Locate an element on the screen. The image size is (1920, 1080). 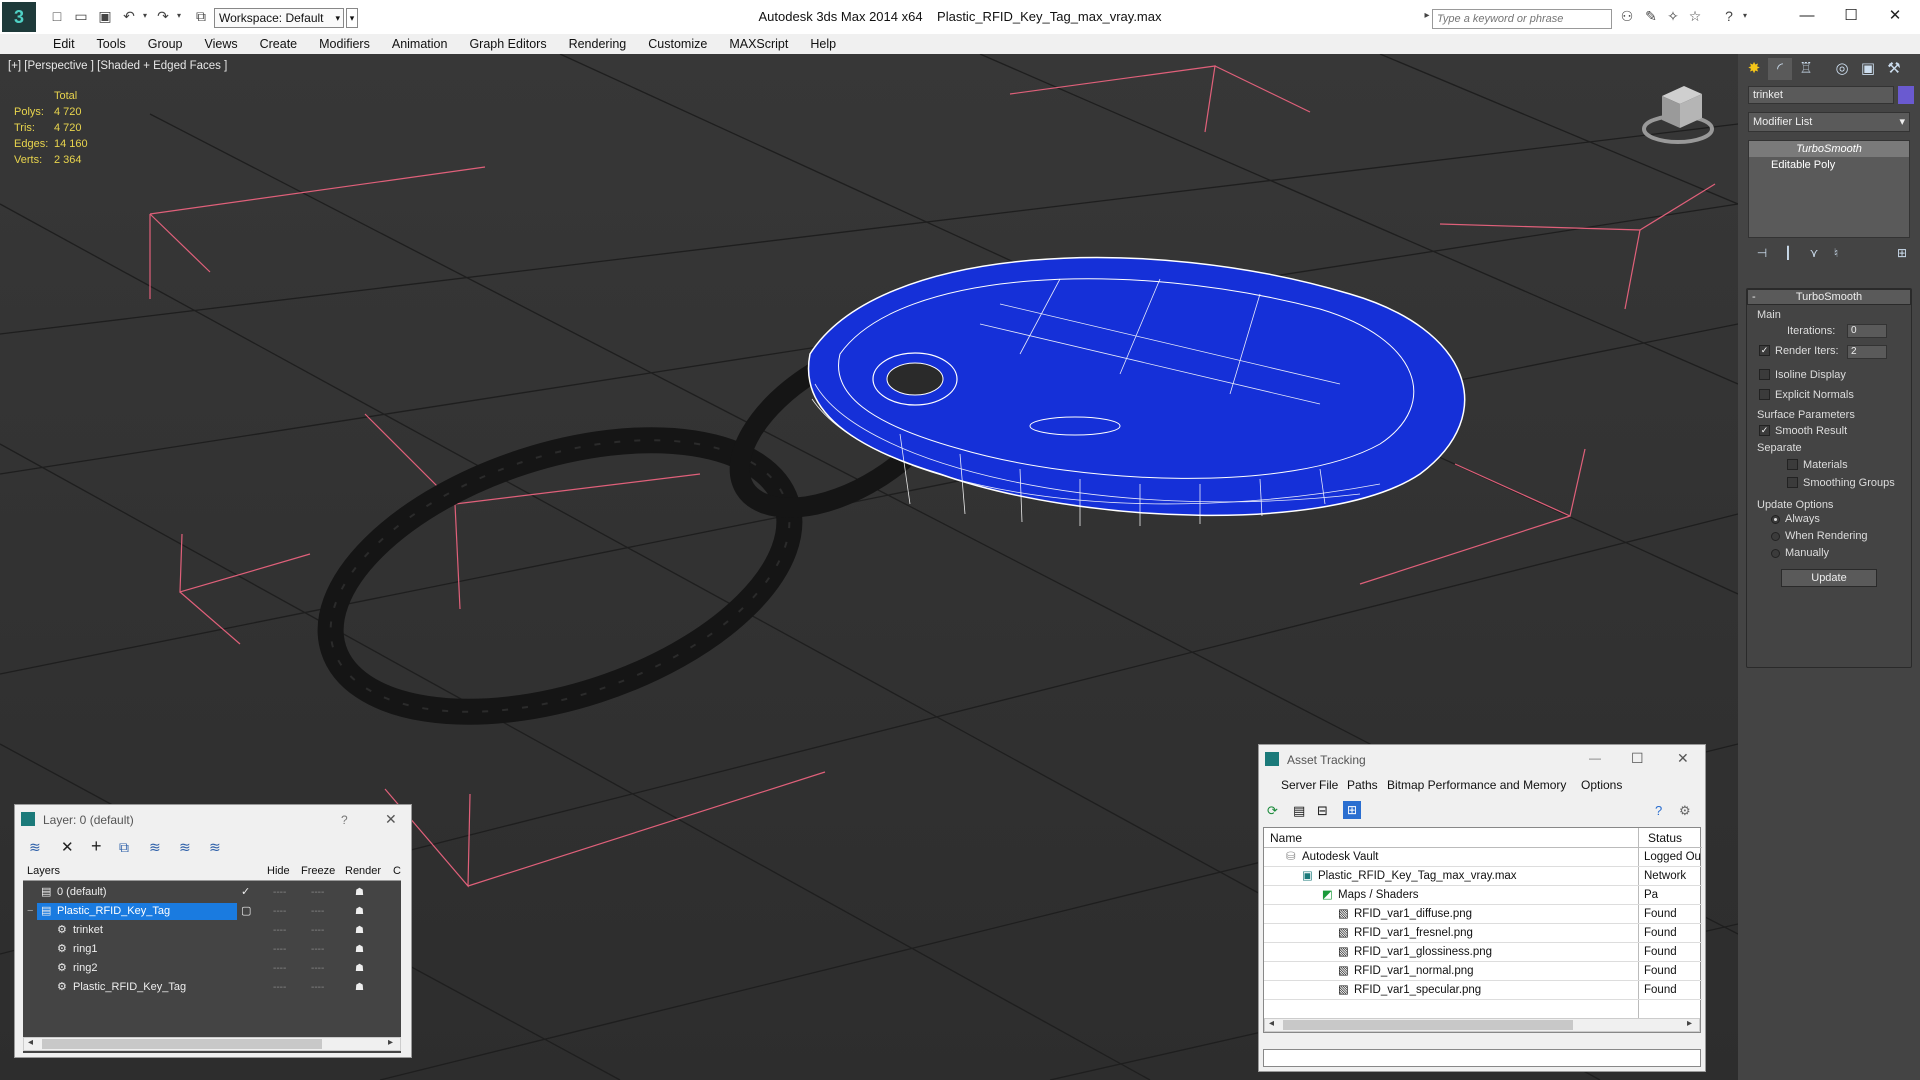
isoline-display-checkbox is located at coordinates (1764, 374).